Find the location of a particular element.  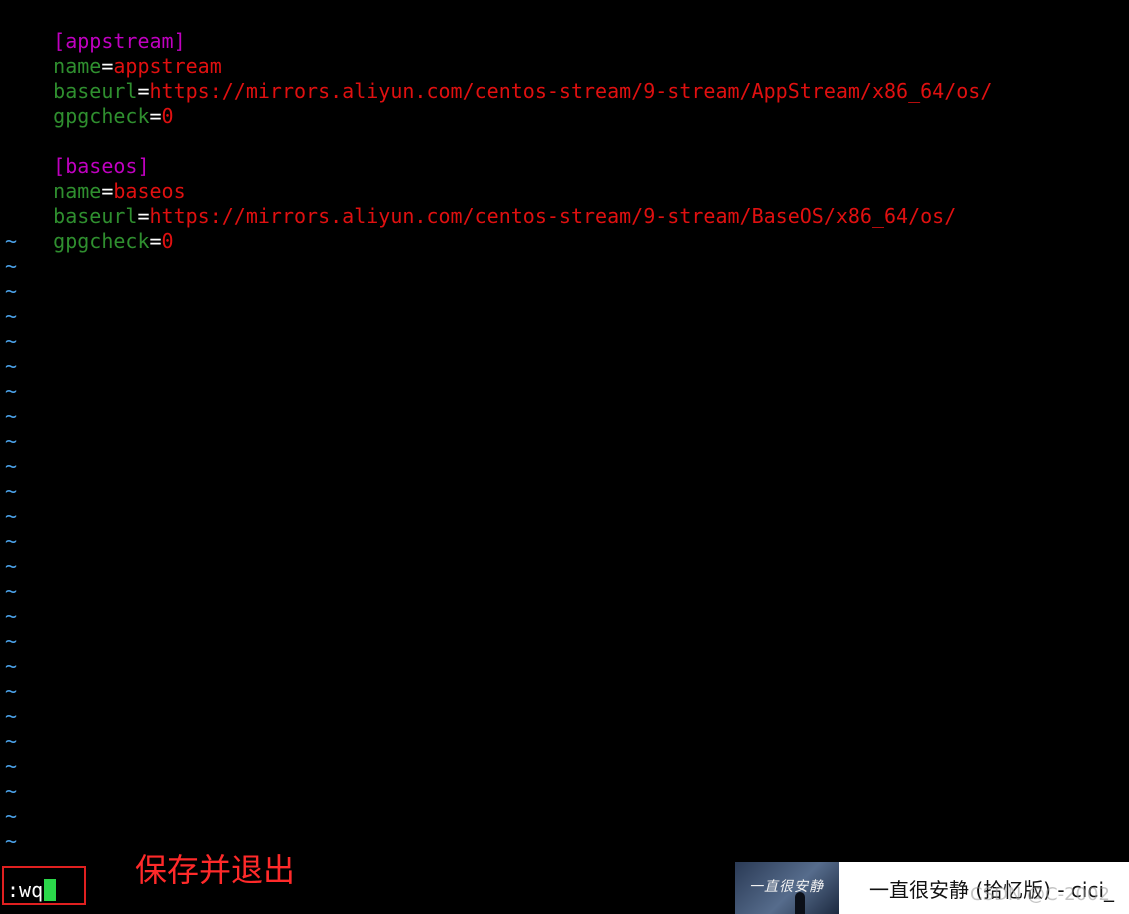

watermark: CSDN @C-2002 is located at coordinates (1040, 894).